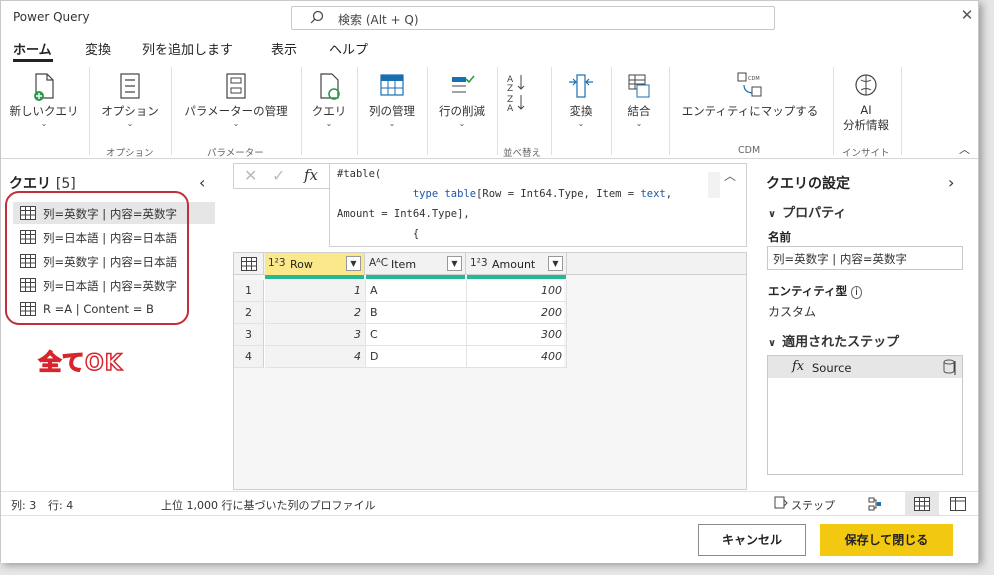  Describe the element at coordinates (517, 357) in the screenshot. I see `cell-amount: 400` at that location.